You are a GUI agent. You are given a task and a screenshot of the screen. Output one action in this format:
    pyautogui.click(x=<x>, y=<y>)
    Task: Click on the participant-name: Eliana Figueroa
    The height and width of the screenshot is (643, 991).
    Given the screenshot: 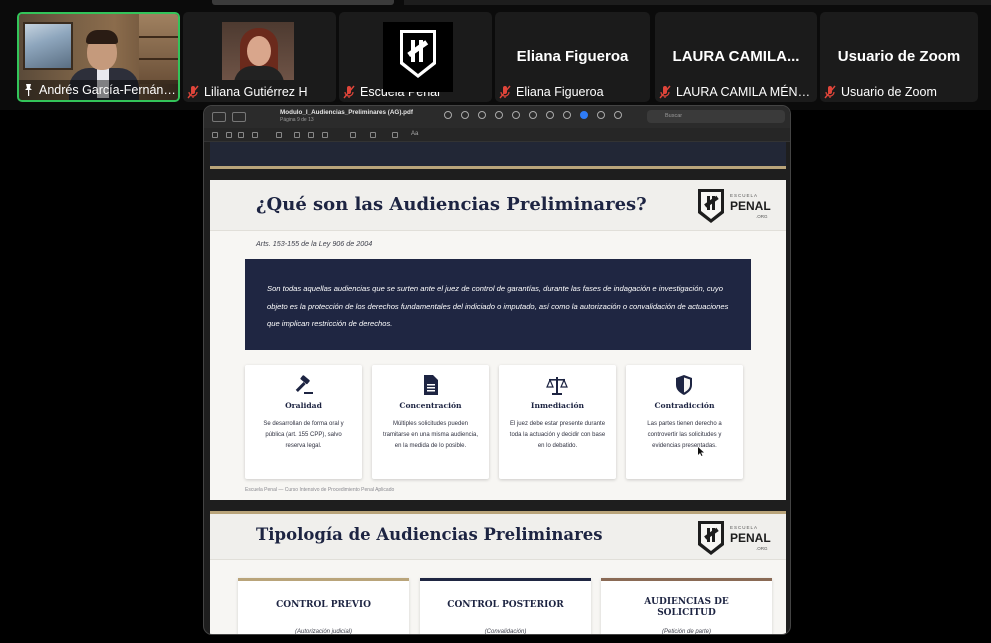 What is the action you would take?
    pyautogui.click(x=560, y=92)
    